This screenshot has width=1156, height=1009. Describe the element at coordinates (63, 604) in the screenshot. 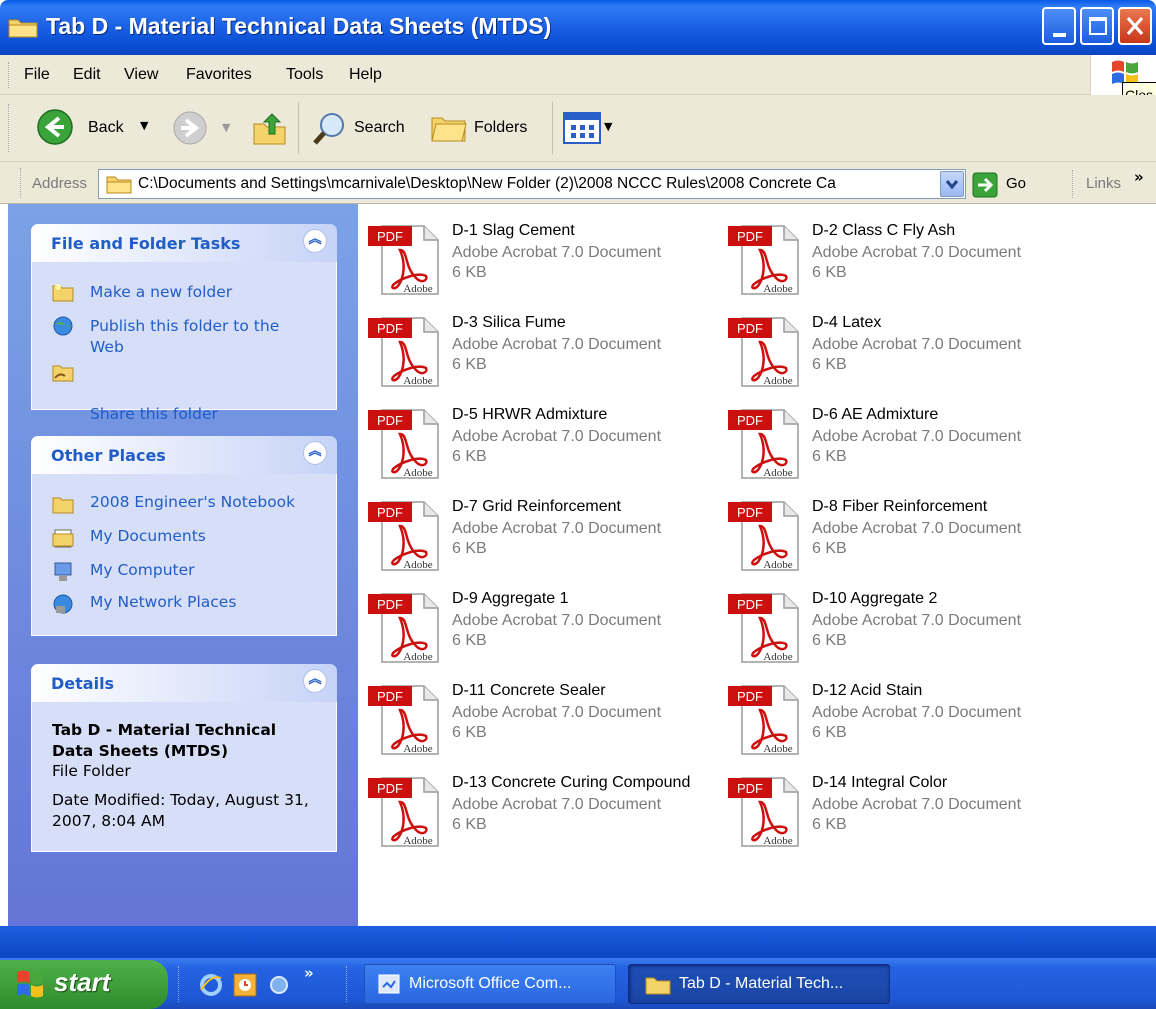

I see `network-places-icon` at that location.